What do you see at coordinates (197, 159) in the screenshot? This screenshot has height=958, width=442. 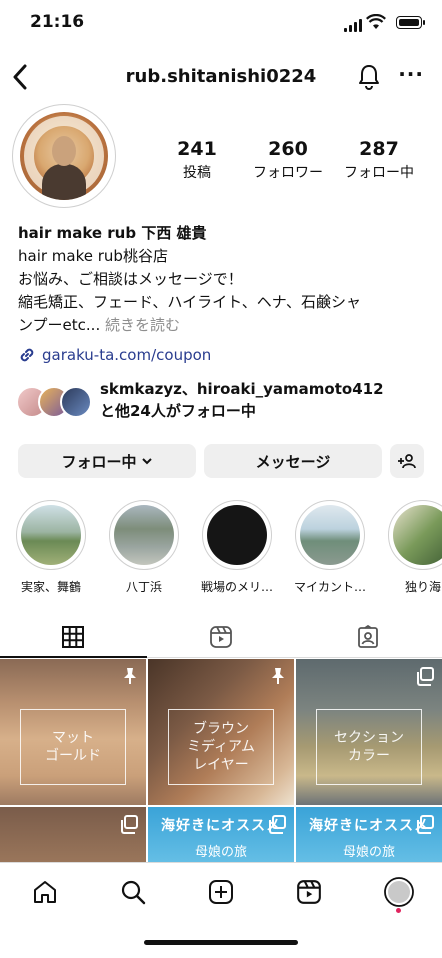 I see `posts-count: 241 投稿` at bounding box center [197, 159].